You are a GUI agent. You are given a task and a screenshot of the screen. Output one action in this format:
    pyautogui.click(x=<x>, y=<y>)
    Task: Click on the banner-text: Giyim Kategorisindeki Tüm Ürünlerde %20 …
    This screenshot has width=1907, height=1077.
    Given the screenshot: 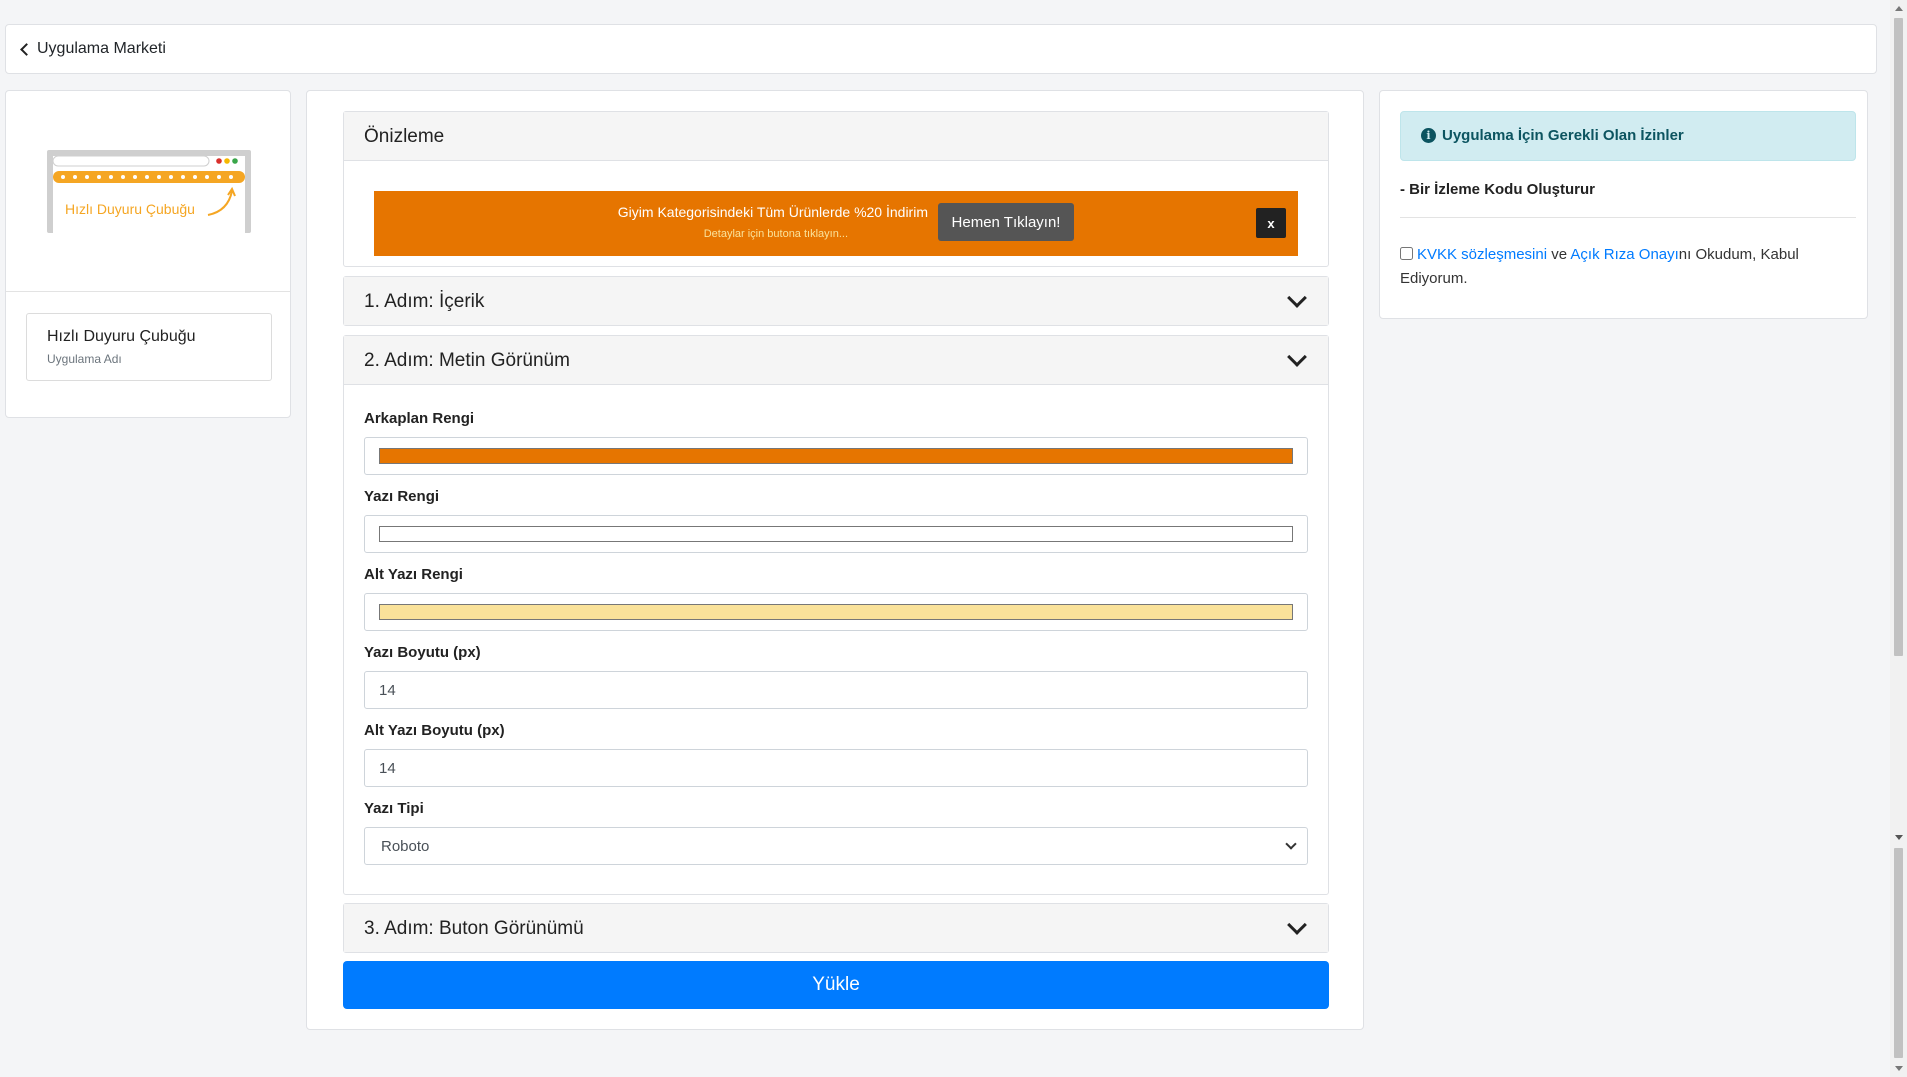 What is the action you would take?
    pyautogui.click(x=772, y=212)
    